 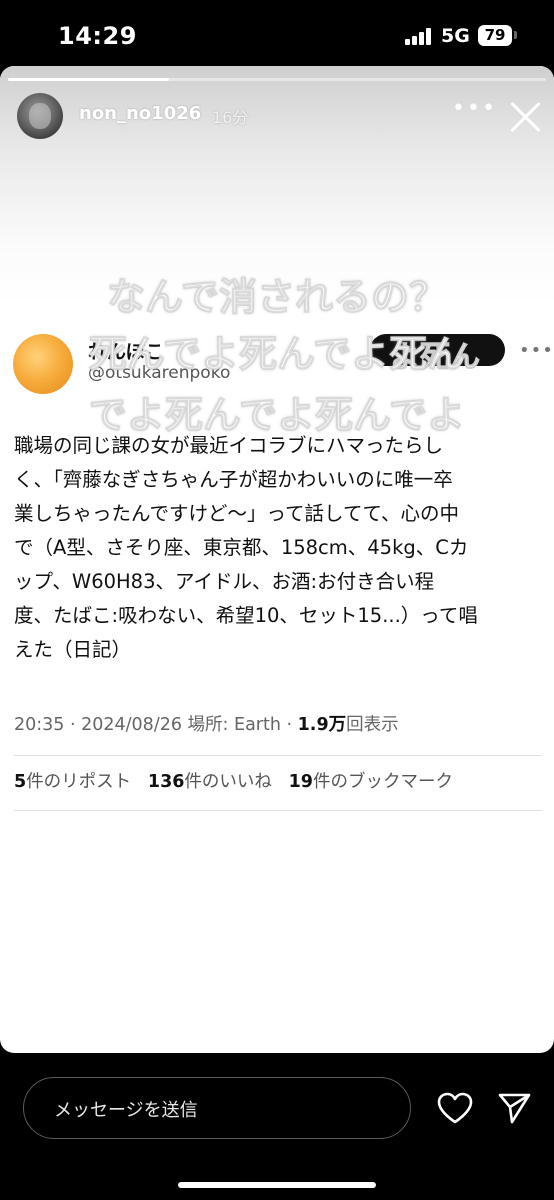 What do you see at coordinates (20, 782) in the screenshot?
I see `reposts-count: 5` at bounding box center [20, 782].